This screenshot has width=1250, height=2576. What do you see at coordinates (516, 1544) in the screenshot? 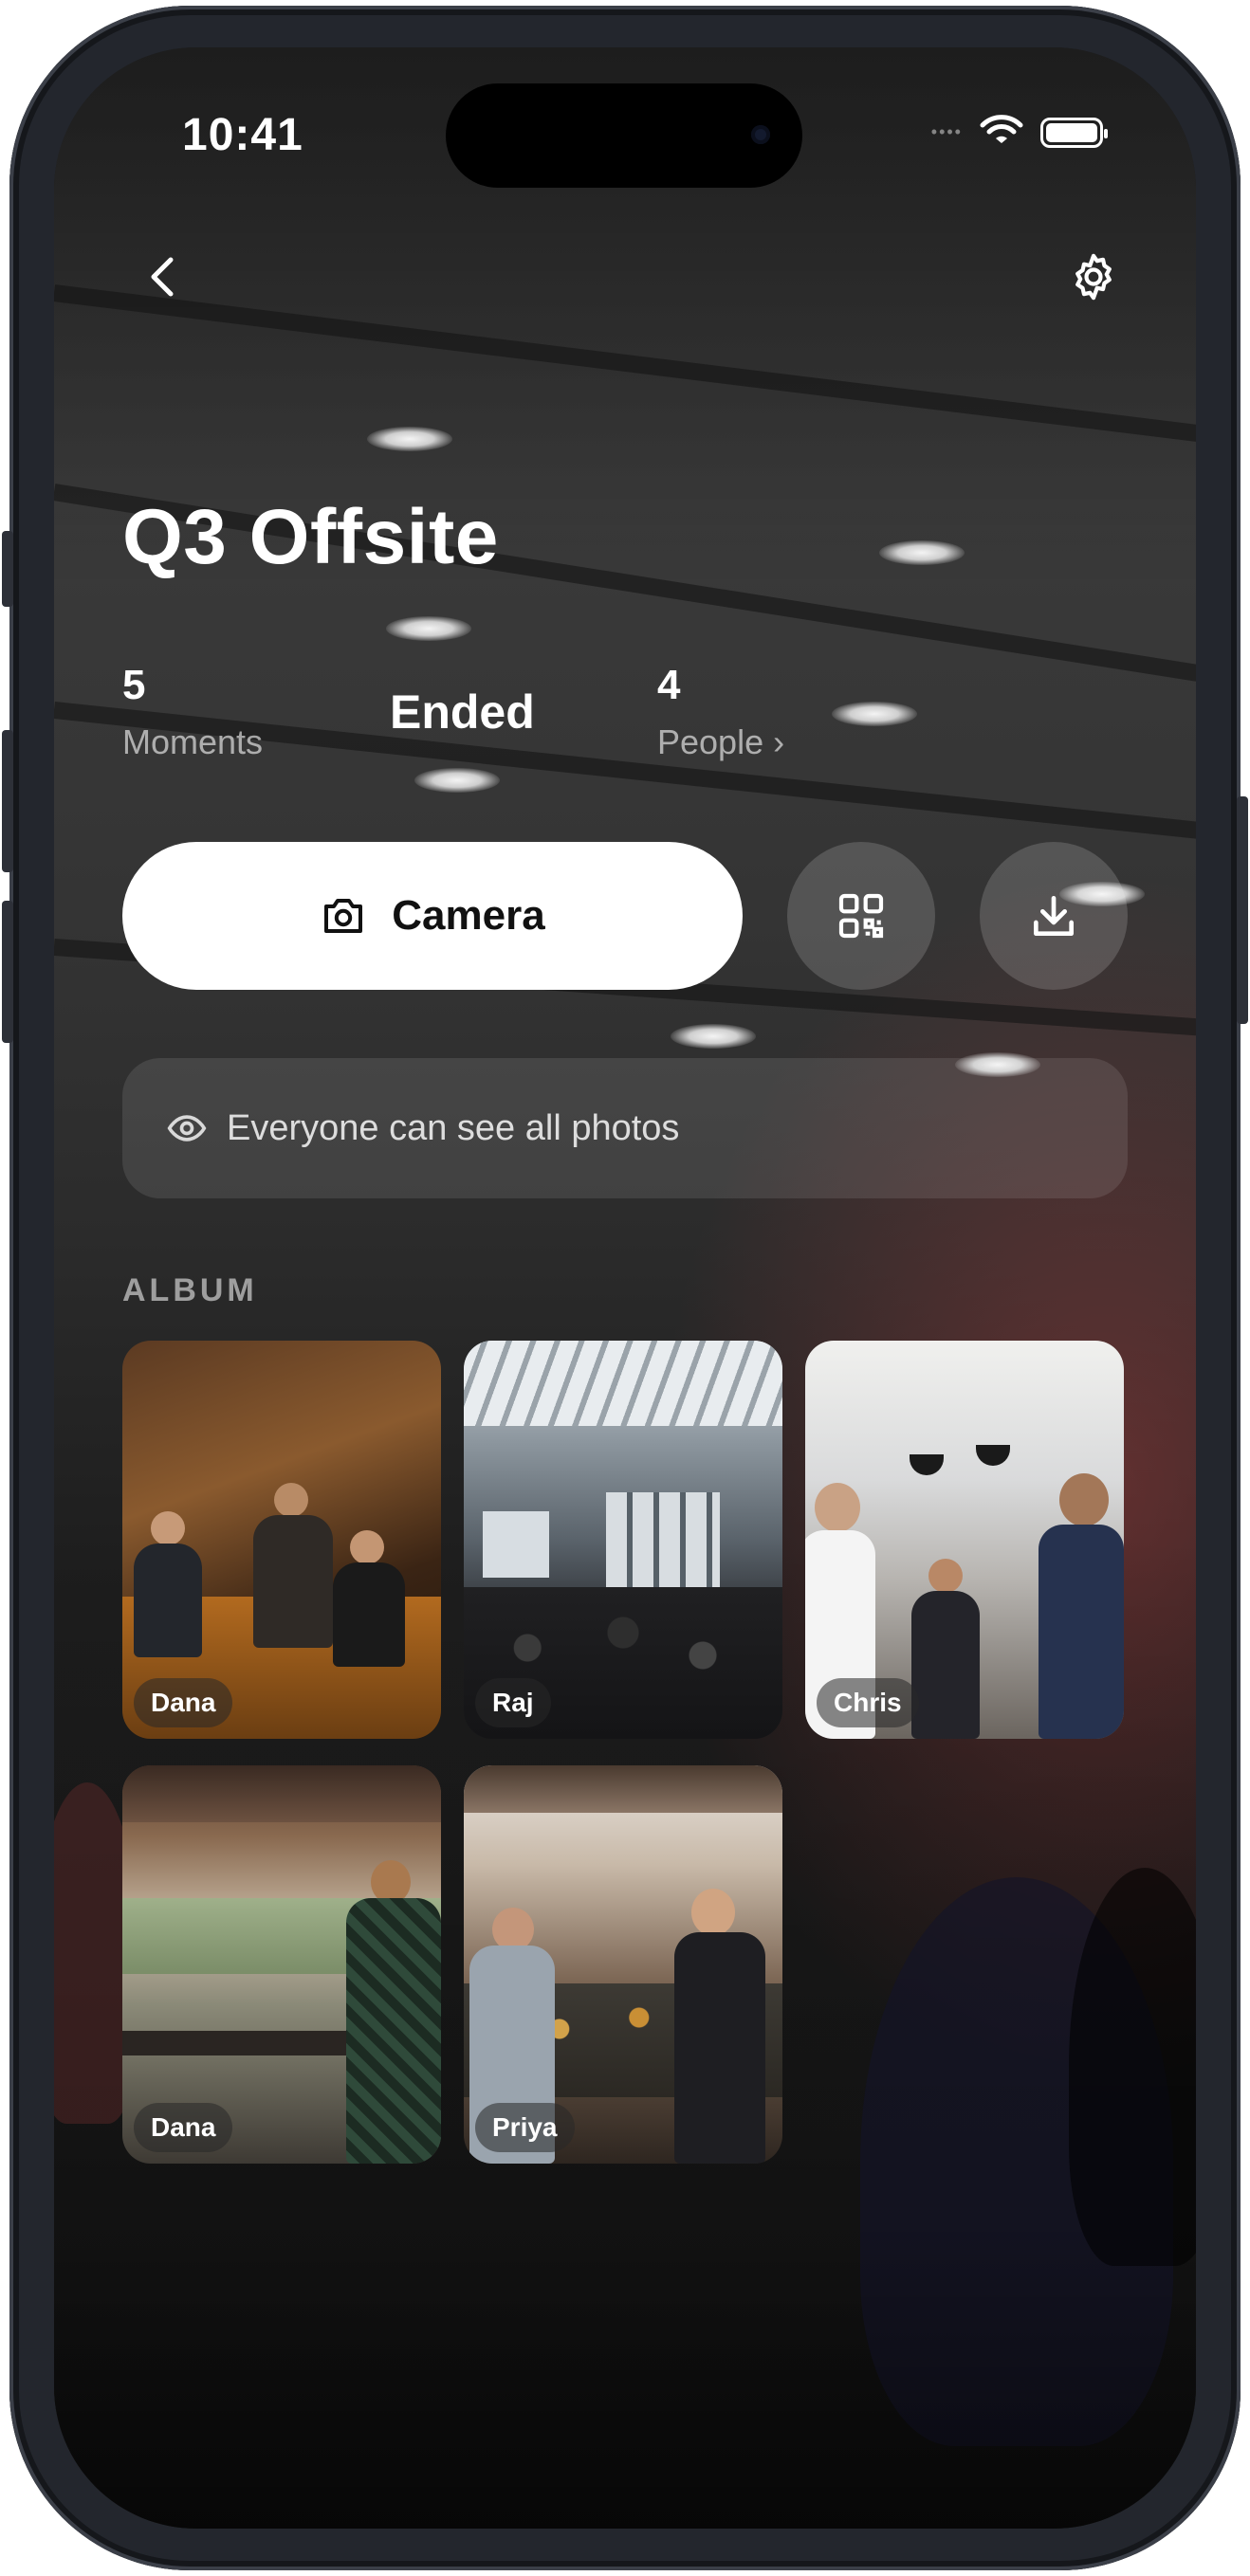
I see `photo-screen` at bounding box center [516, 1544].